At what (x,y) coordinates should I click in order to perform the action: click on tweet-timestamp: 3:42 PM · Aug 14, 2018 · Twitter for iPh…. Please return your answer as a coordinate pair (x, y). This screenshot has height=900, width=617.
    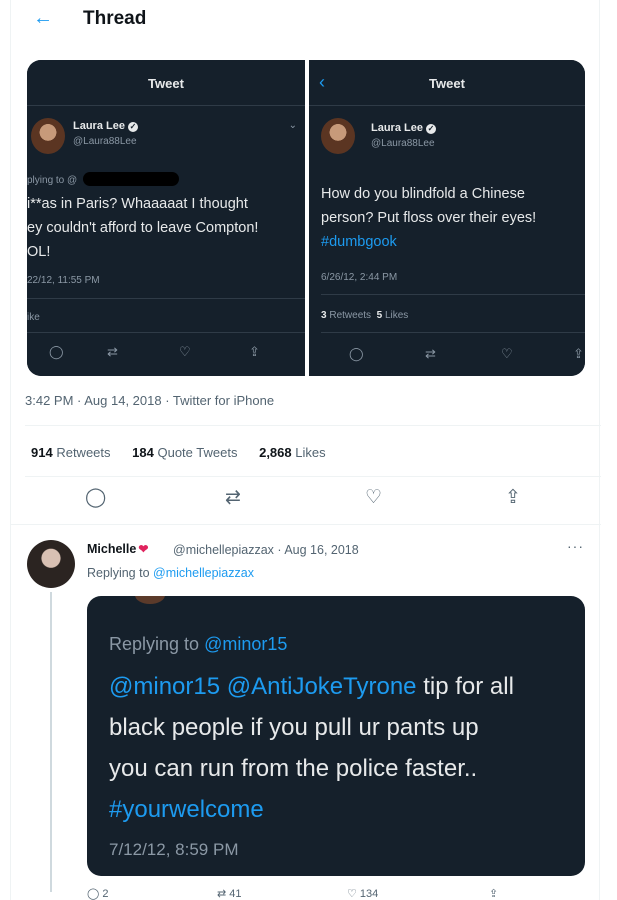
    Looking at the image, I should click on (149, 400).